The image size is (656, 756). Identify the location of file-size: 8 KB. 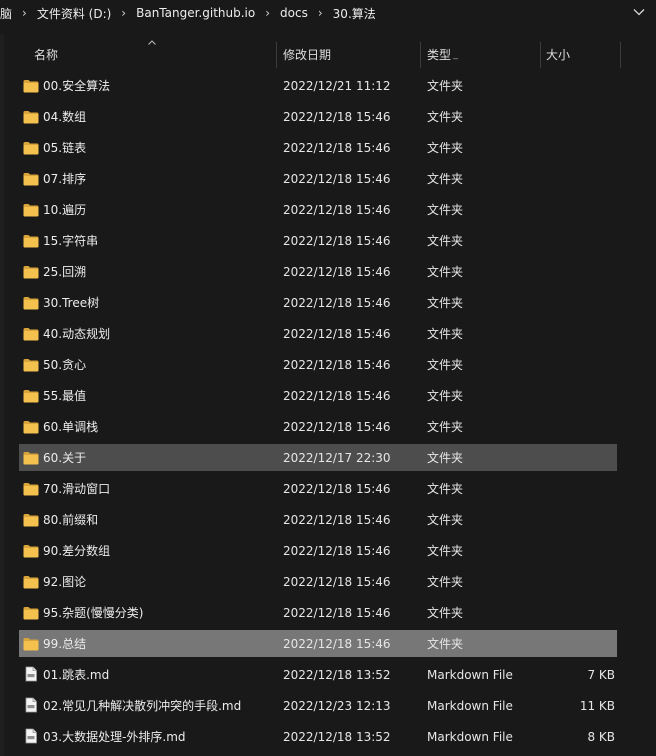
(601, 736).